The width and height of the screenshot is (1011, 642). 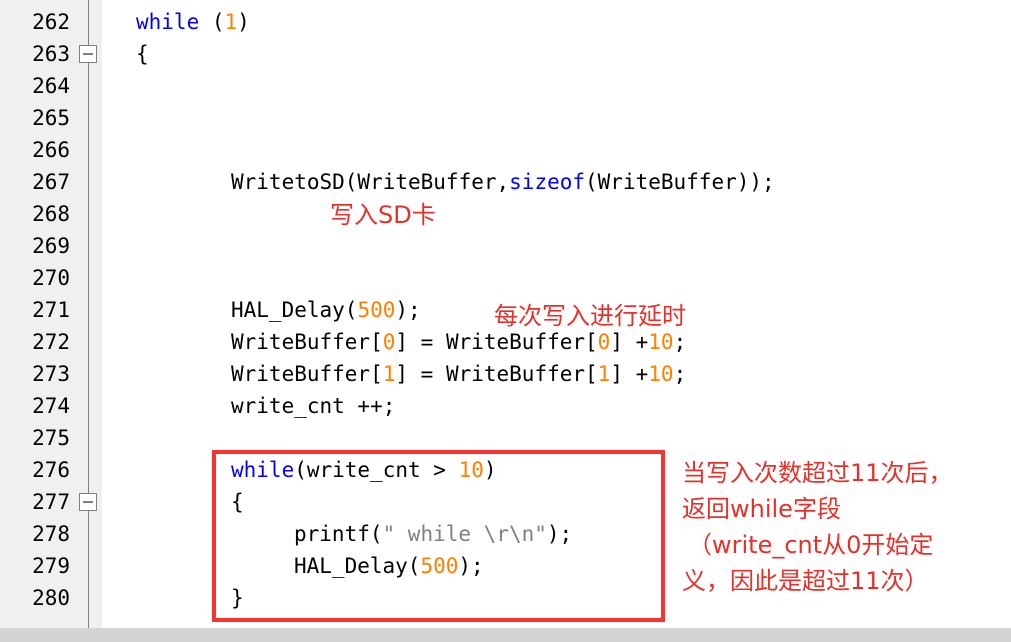 I want to click on line-number: 280, so click(x=51, y=598).